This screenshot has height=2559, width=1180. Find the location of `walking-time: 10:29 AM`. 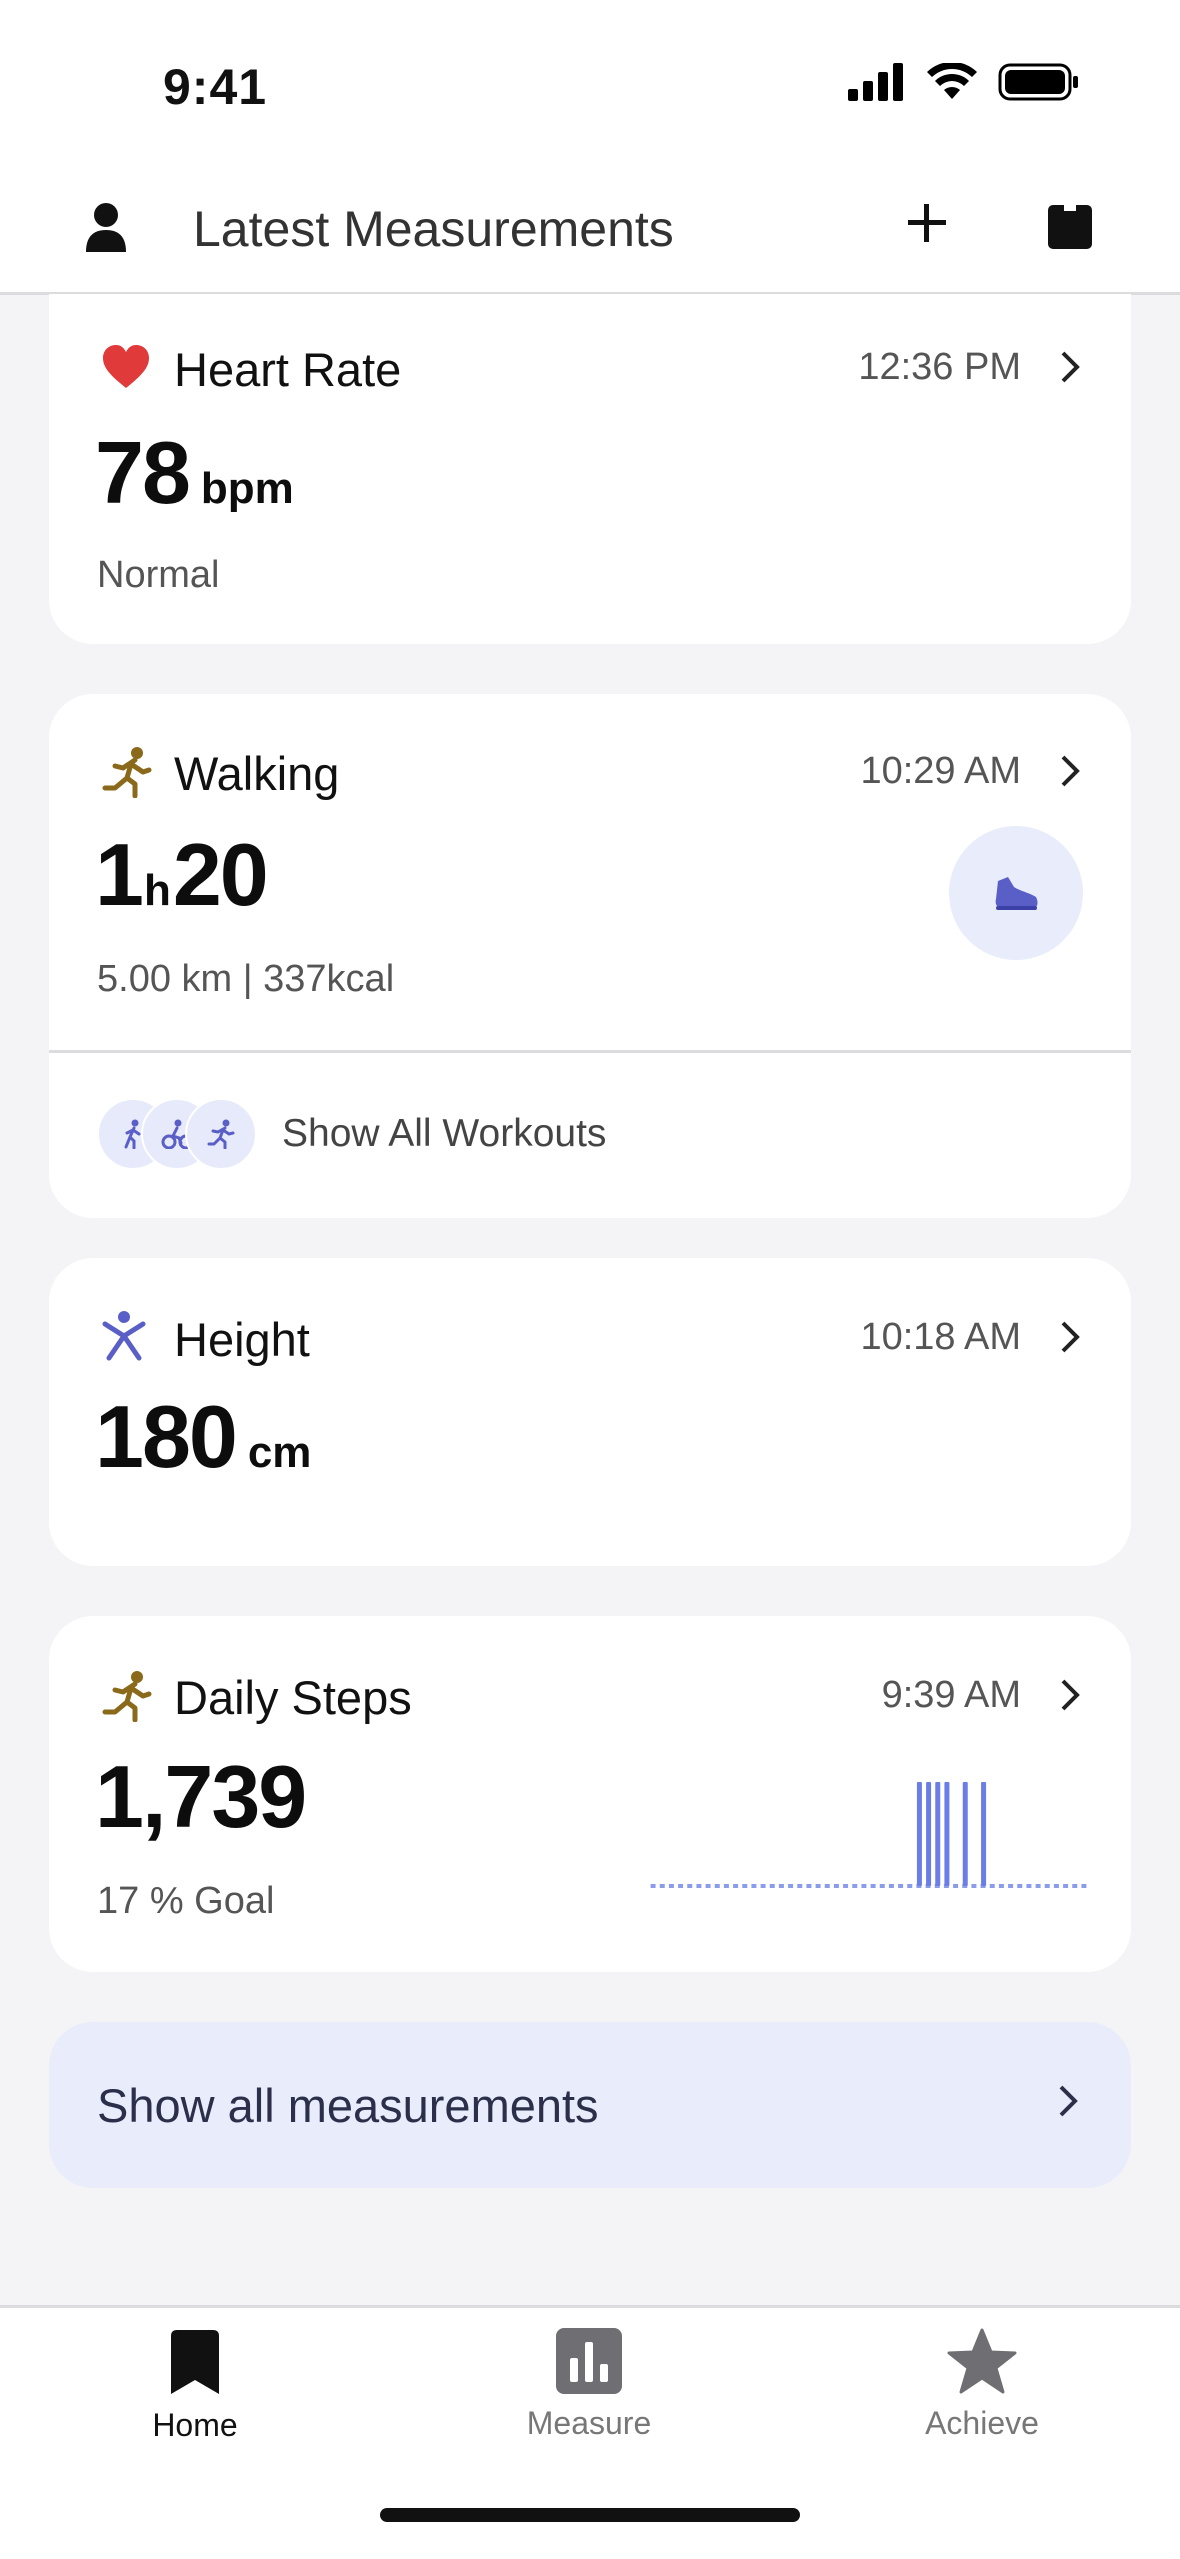

walking-time: 10:29 AM is located at coordinates (940, 771).